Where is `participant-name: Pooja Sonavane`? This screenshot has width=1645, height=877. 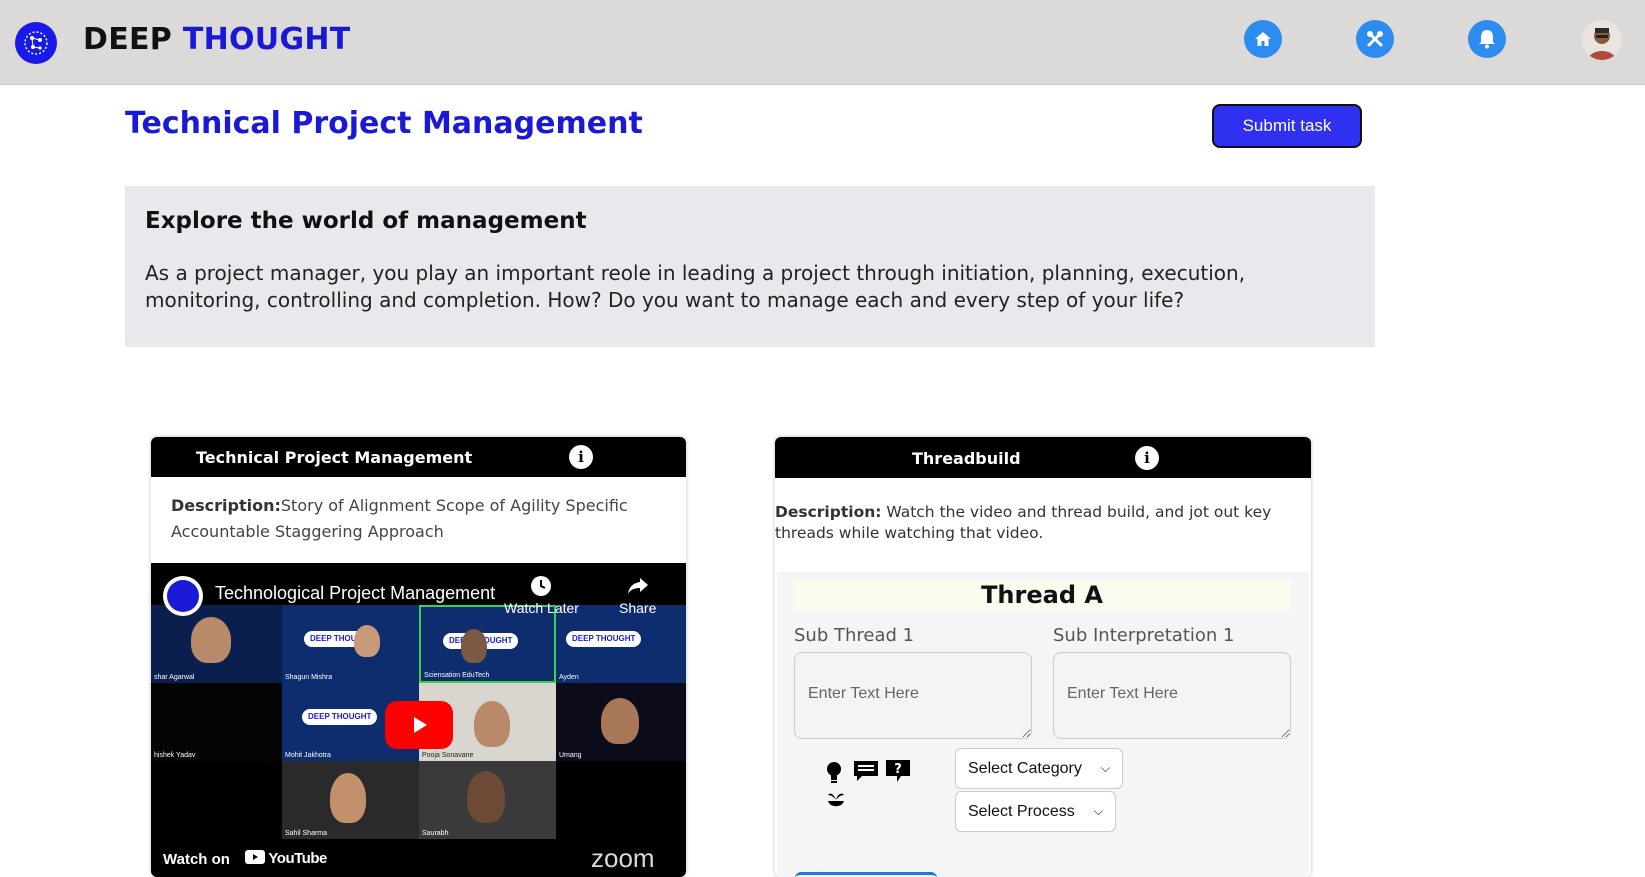 participant-name: Pooja Sonavane is located at coordinates (448, 755).